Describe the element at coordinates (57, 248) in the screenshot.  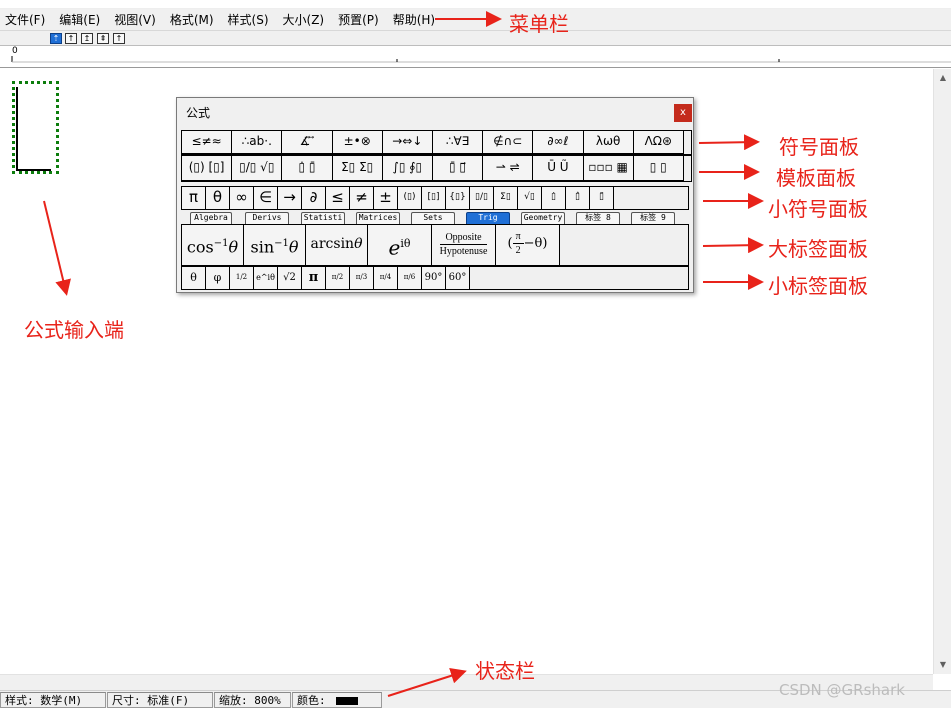
I see `arrow-formula-input` at that location.